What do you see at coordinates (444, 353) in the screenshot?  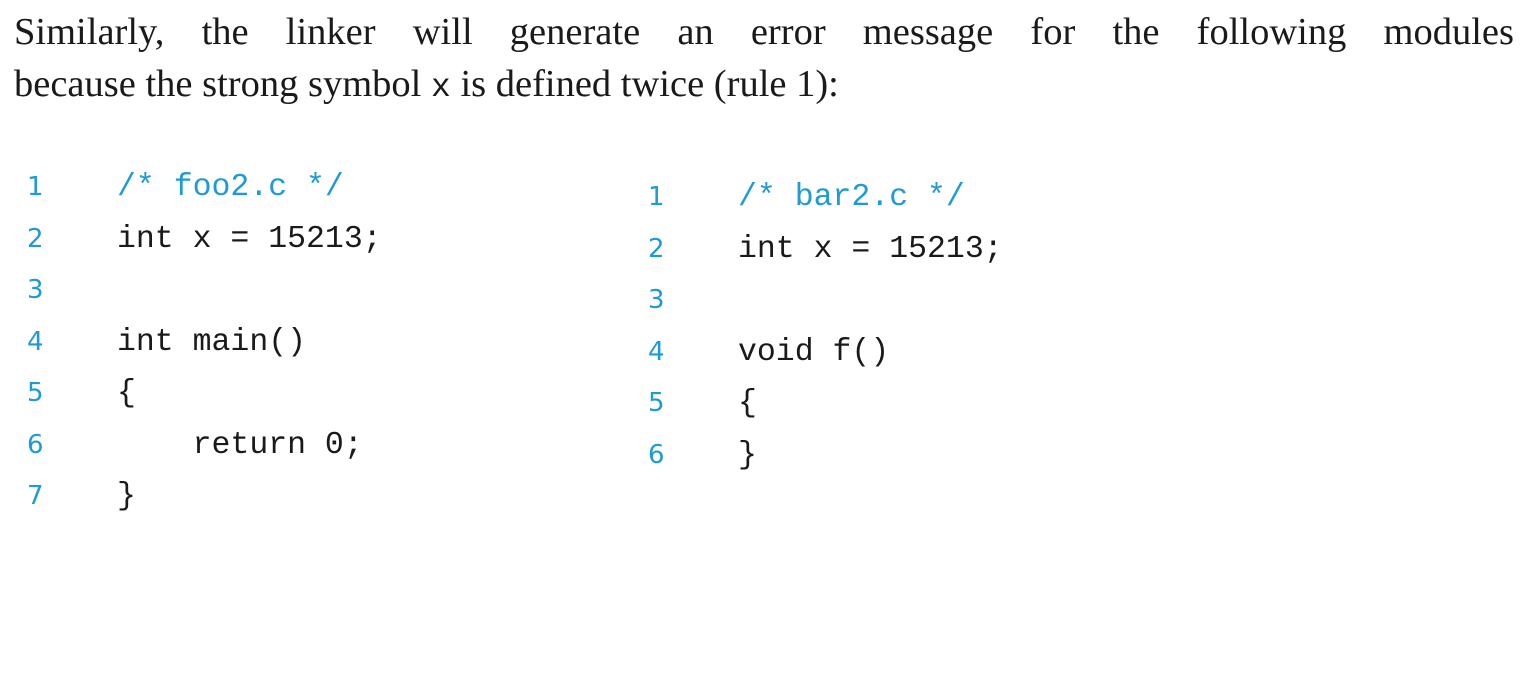 I see `code-line: 4 void f()` at bounding box center [444, 353].